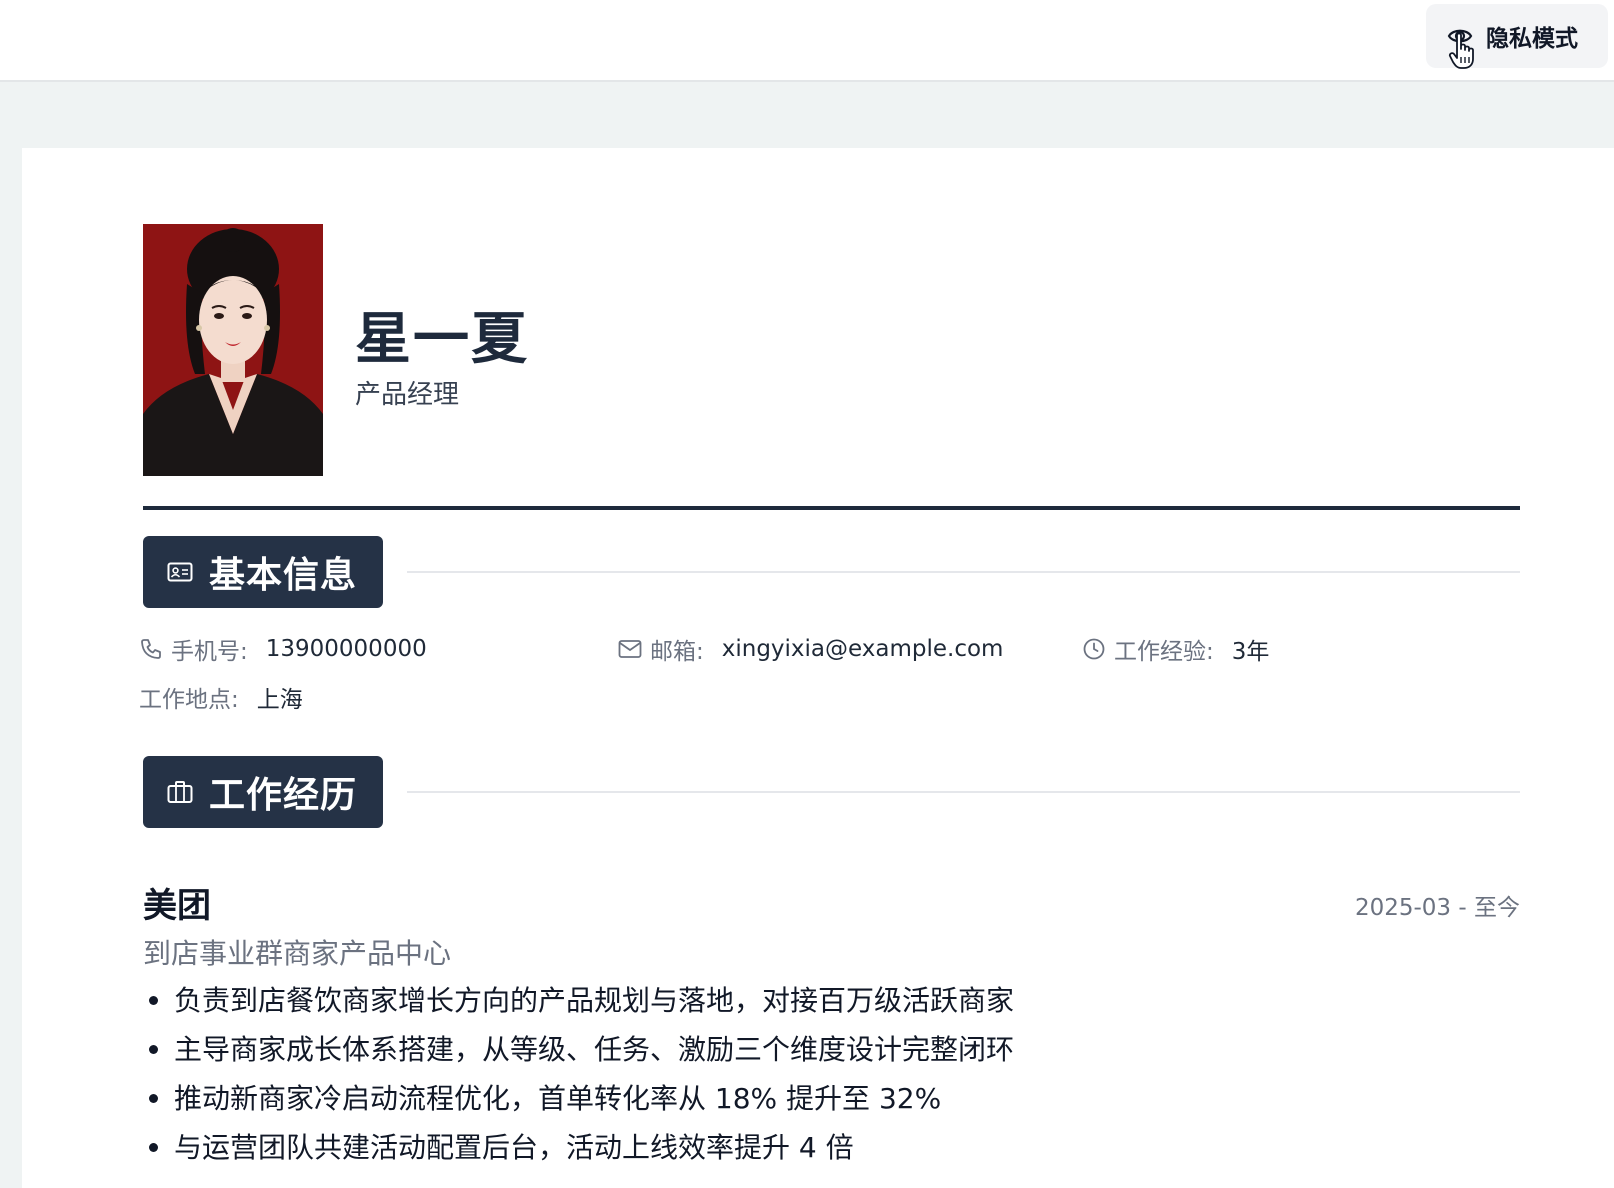  What do you see at coordinates (862, 649) in the screenshot?
I see `email-value: xingyixia@example.com` at bounding box center [862, 649].